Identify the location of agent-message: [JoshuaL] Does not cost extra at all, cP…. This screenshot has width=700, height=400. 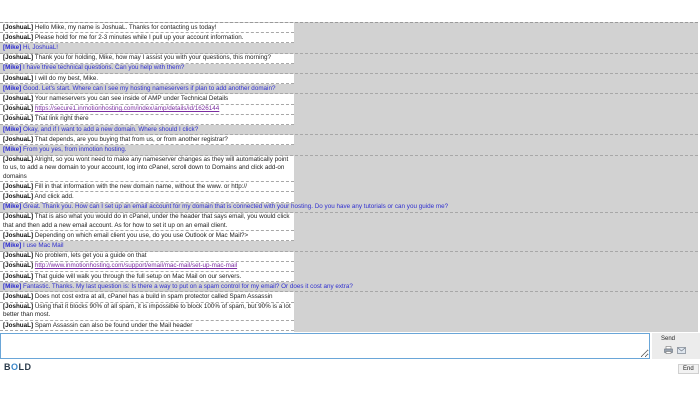
(147, 297).